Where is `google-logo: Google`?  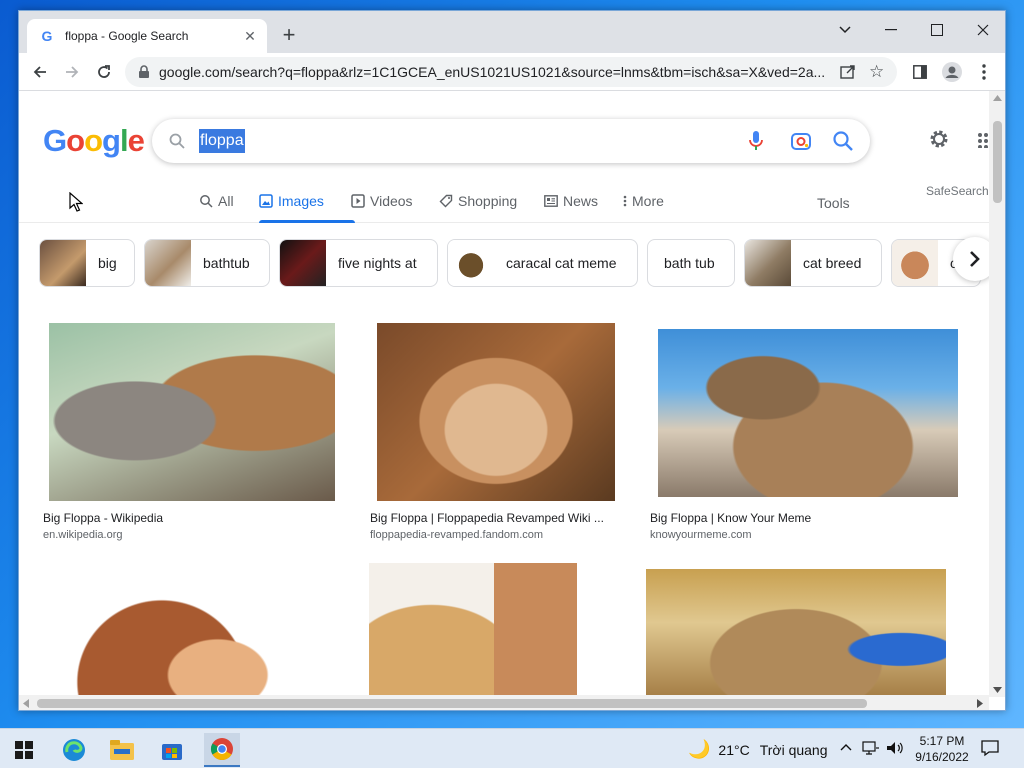
google-logo: Google is located at coordinates (94, 141).